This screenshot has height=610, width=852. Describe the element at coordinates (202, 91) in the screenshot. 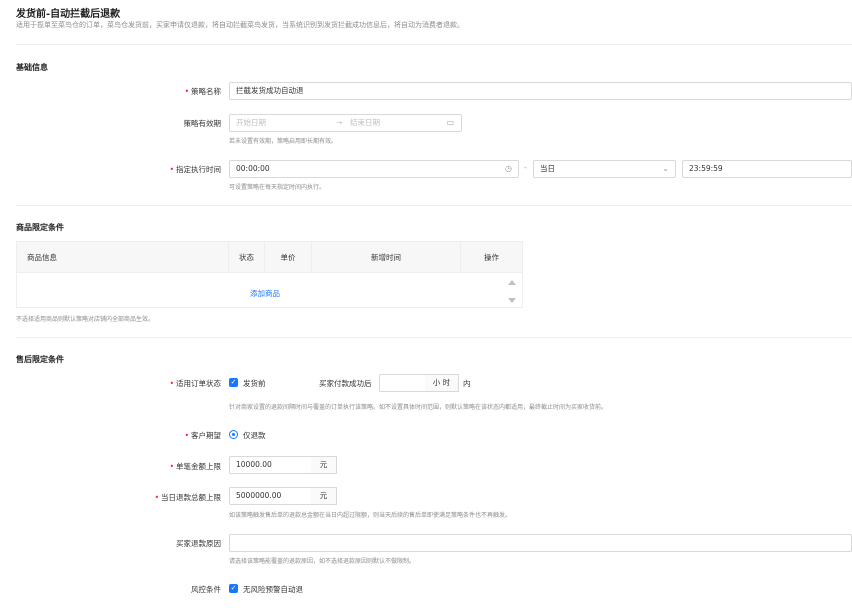

I see `policy-name-label: • 策略名称` at that location.